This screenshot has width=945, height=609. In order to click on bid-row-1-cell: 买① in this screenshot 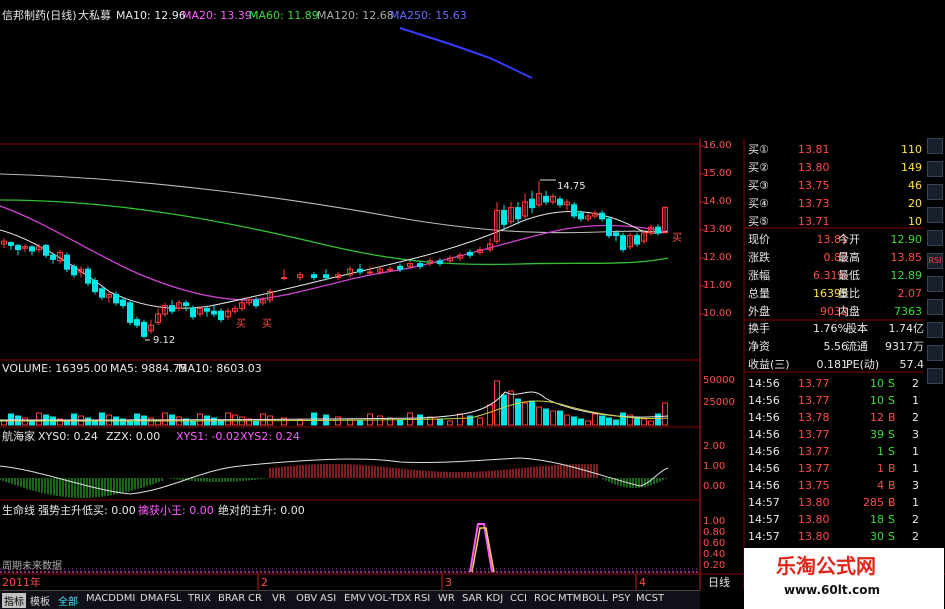, I will do `click(758, 149)`.